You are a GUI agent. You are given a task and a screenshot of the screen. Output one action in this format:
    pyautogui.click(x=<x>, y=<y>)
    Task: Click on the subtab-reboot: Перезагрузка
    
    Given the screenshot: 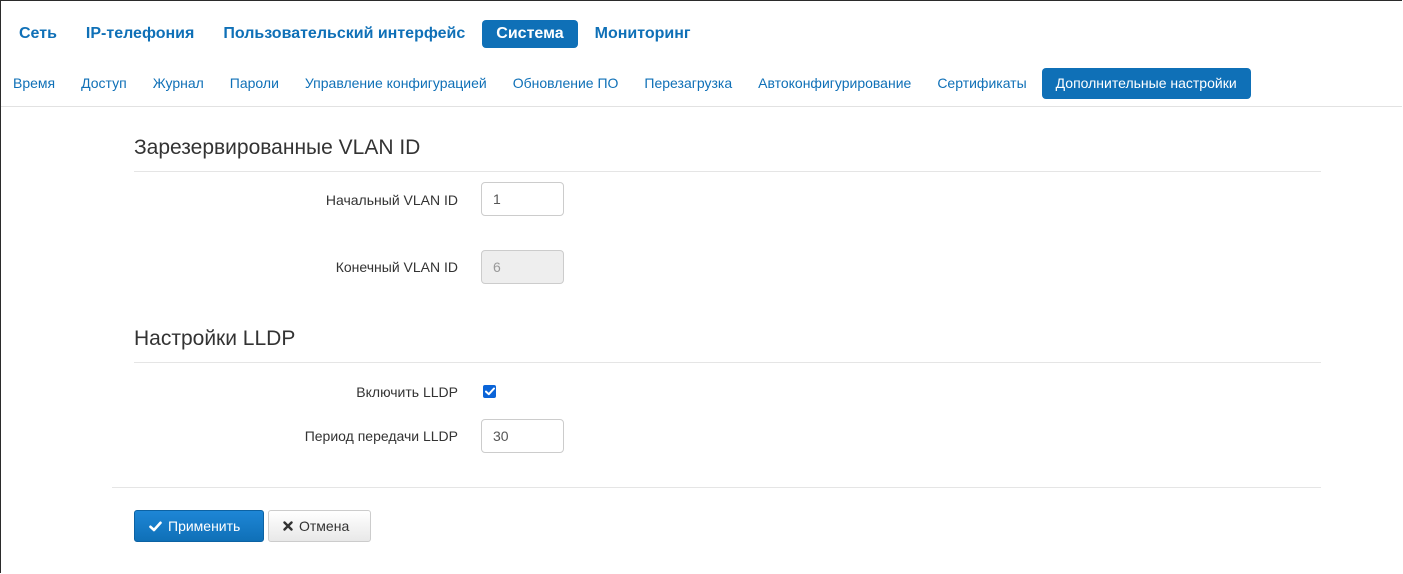 What is the action you would take?
    pyautogui.click(x=688, y=83)
    